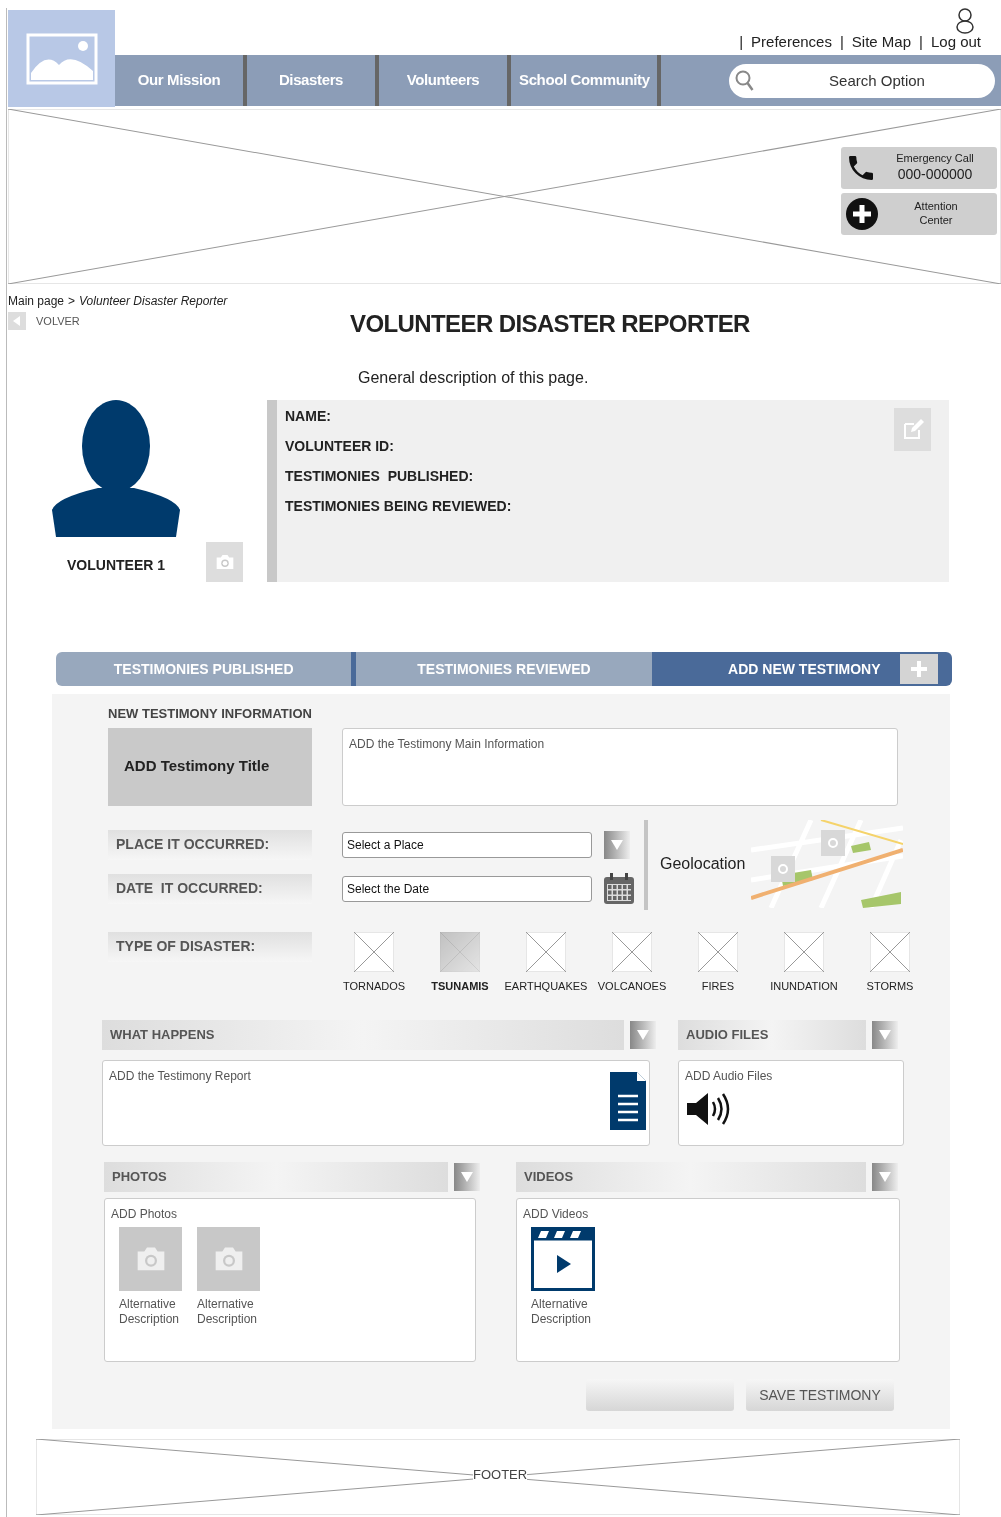 The height and width of the screenshot is (1517, 1001). What do you see at coordinates (116, 565) in the screenshot?
I see `volunteer-name: VOLUNTEER 1` at bounding box center [116, 565].